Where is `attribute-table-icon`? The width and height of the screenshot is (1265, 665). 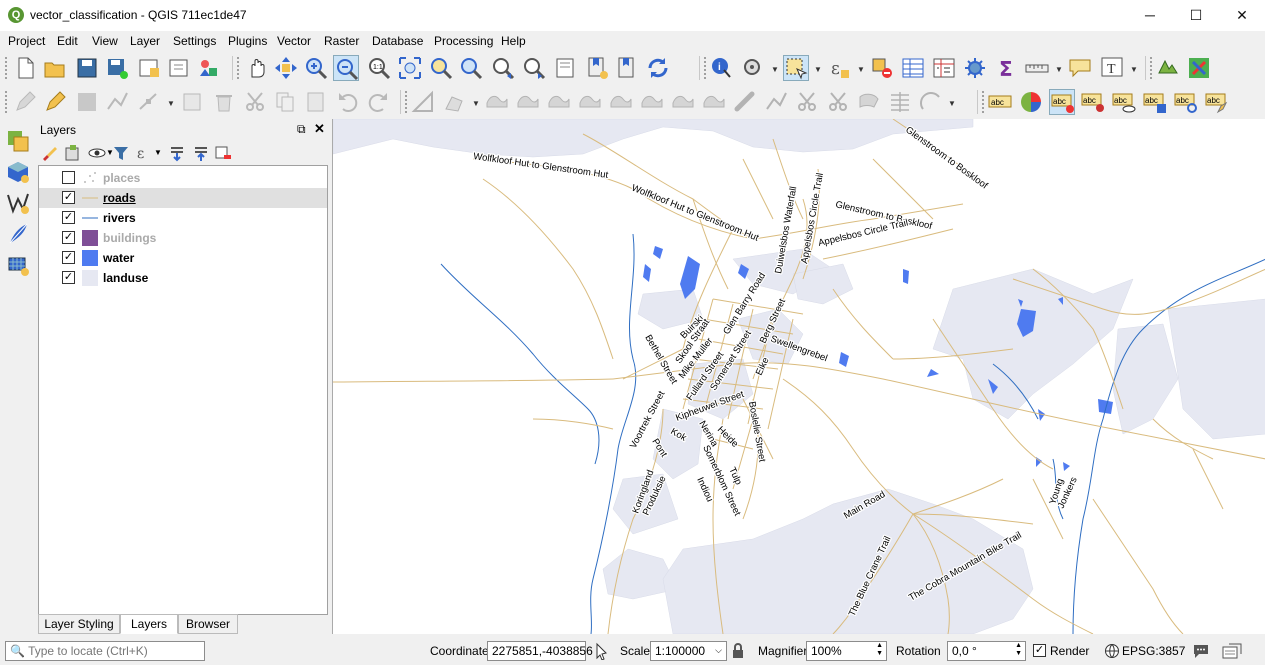
attribute-table-icon is located at coordinates (913, 68).